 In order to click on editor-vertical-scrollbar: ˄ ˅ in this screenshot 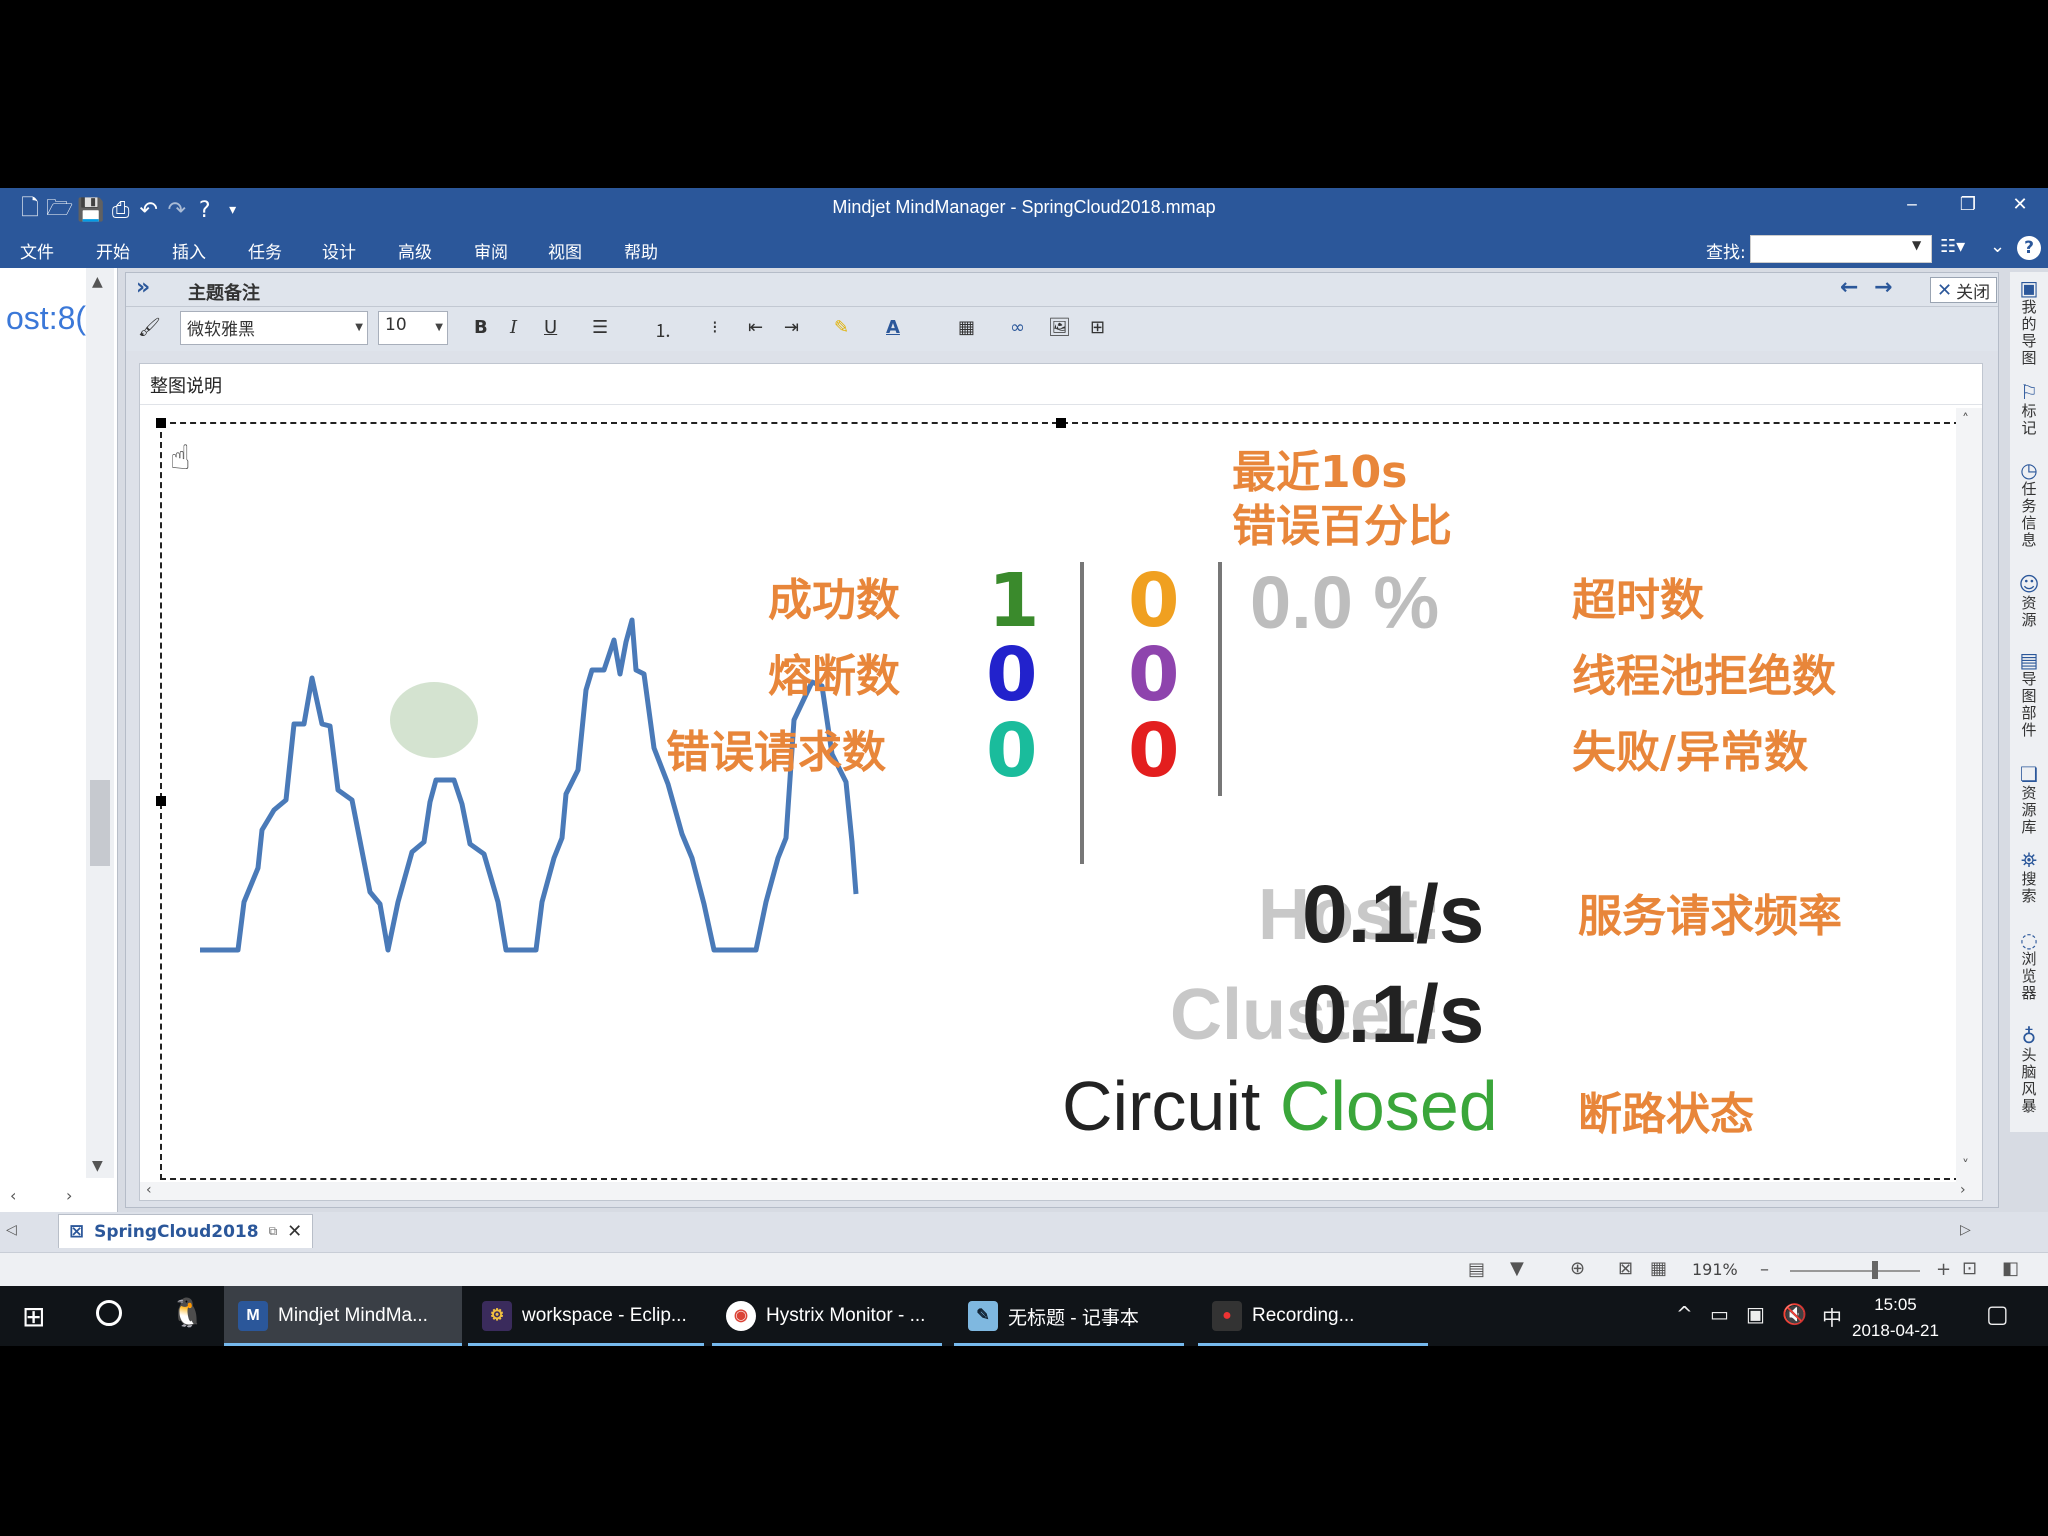, I will do `click(1969, 796)`.